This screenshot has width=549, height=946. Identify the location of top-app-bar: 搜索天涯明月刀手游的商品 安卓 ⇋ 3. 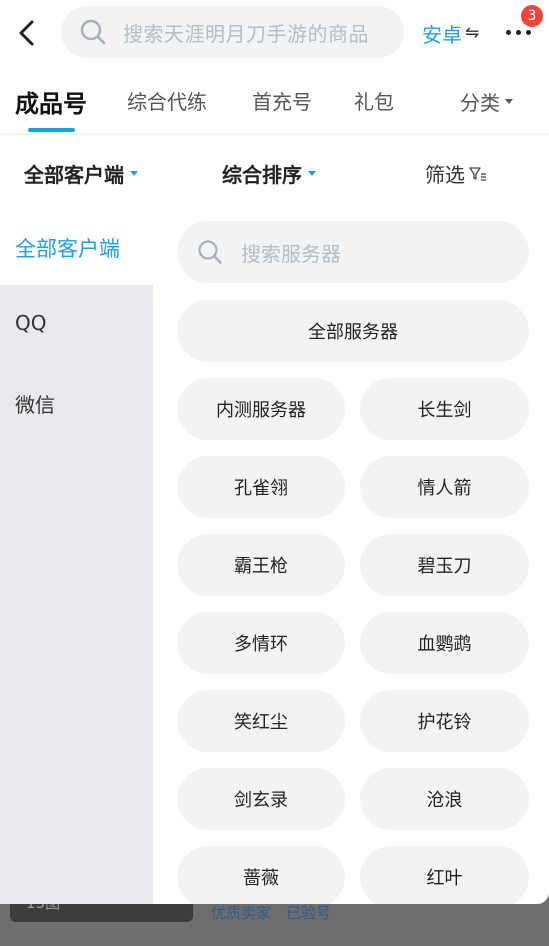
(274, 33).